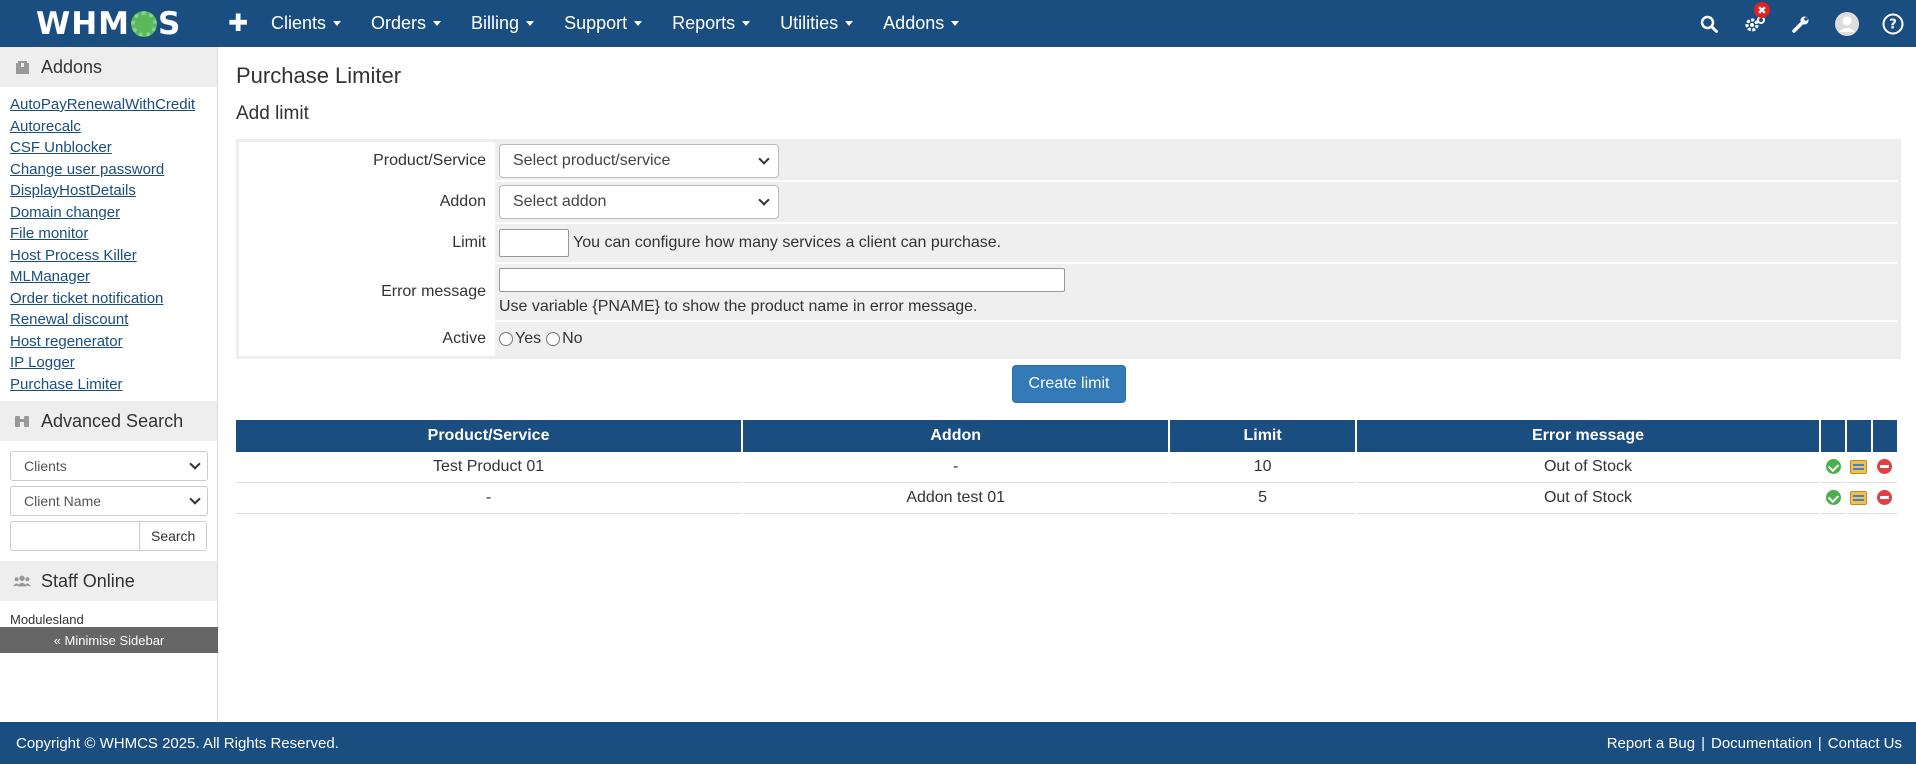 This screenshot has height=764, width=1916. I want to click on form-row-active: Active Yes No, so click(1068, 339).